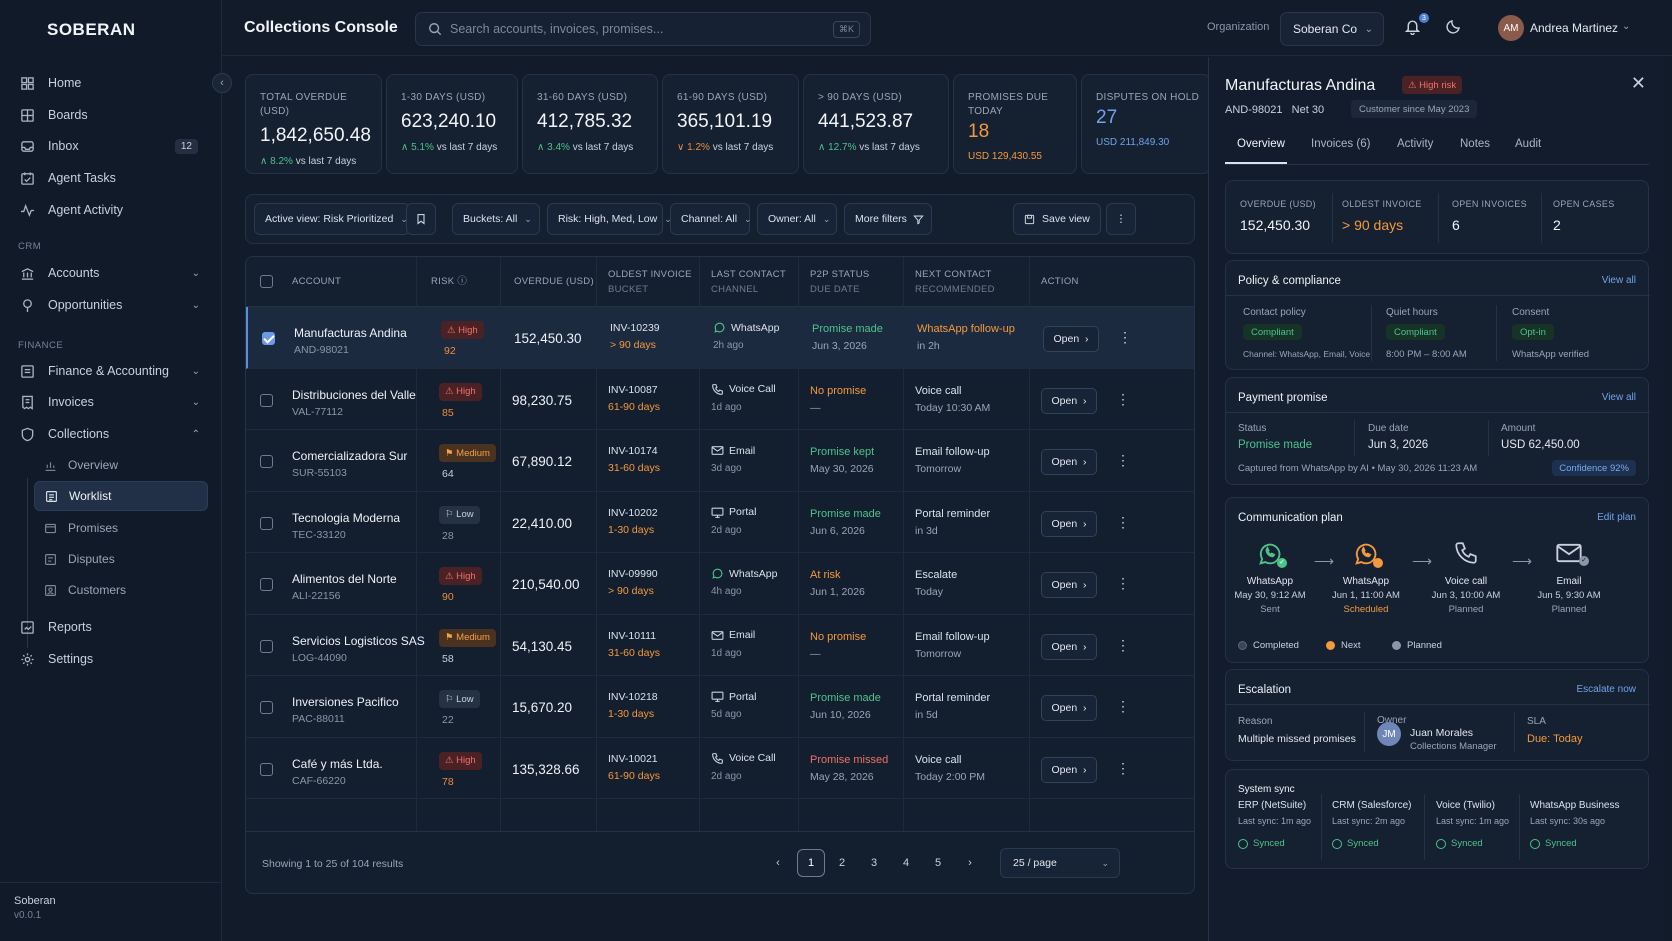 This screenshot has width=1672, height=941. What do you see at coordinates (449, 281) in the screenshot?
I see `column-header-risk: RISK ⓘ` at bounding box center [449, 281].